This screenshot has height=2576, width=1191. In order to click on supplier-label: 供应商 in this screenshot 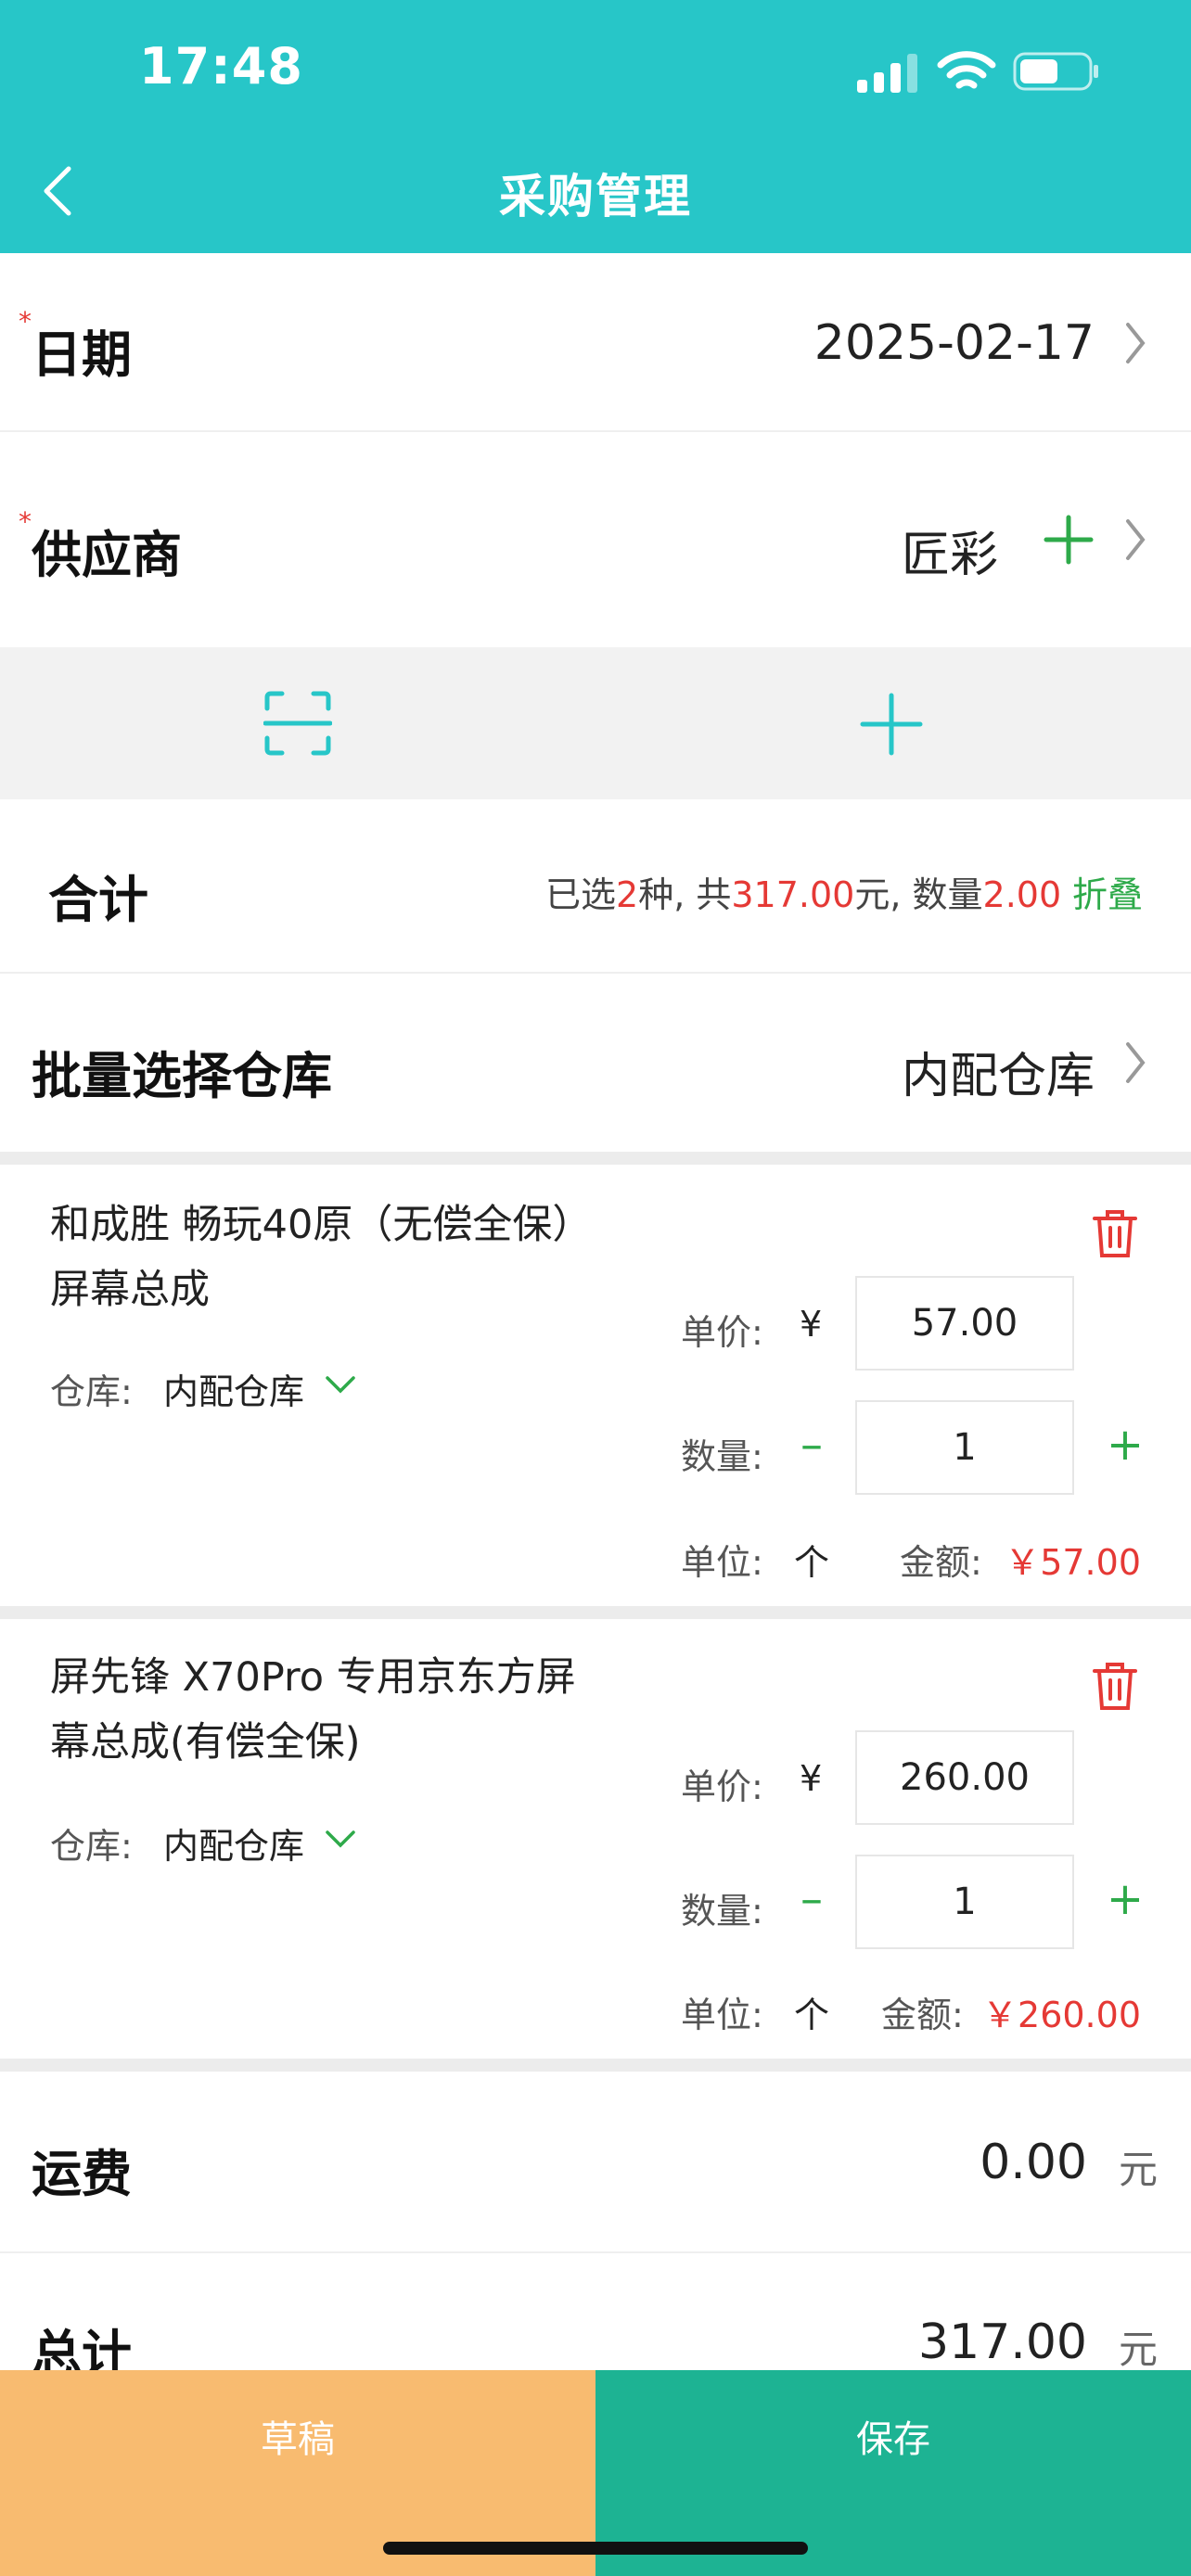, I will do `click(107, 555)`.